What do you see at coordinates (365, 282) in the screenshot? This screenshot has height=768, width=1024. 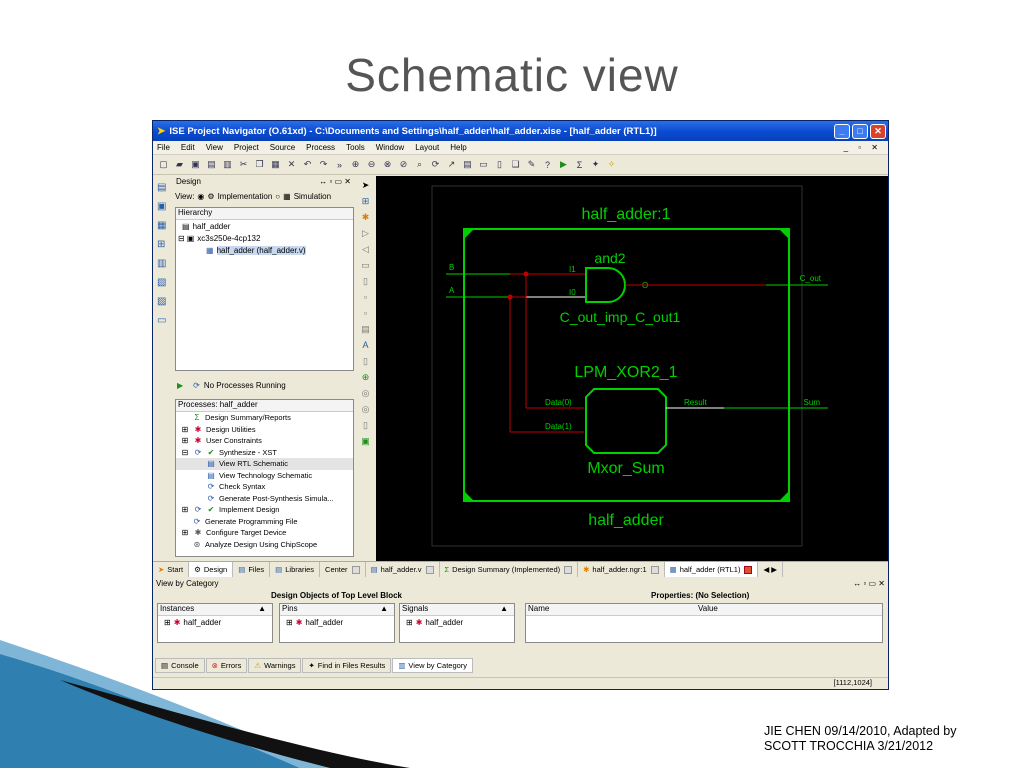 I see `tool-icon: ▯` at bounding box center [365, 282].